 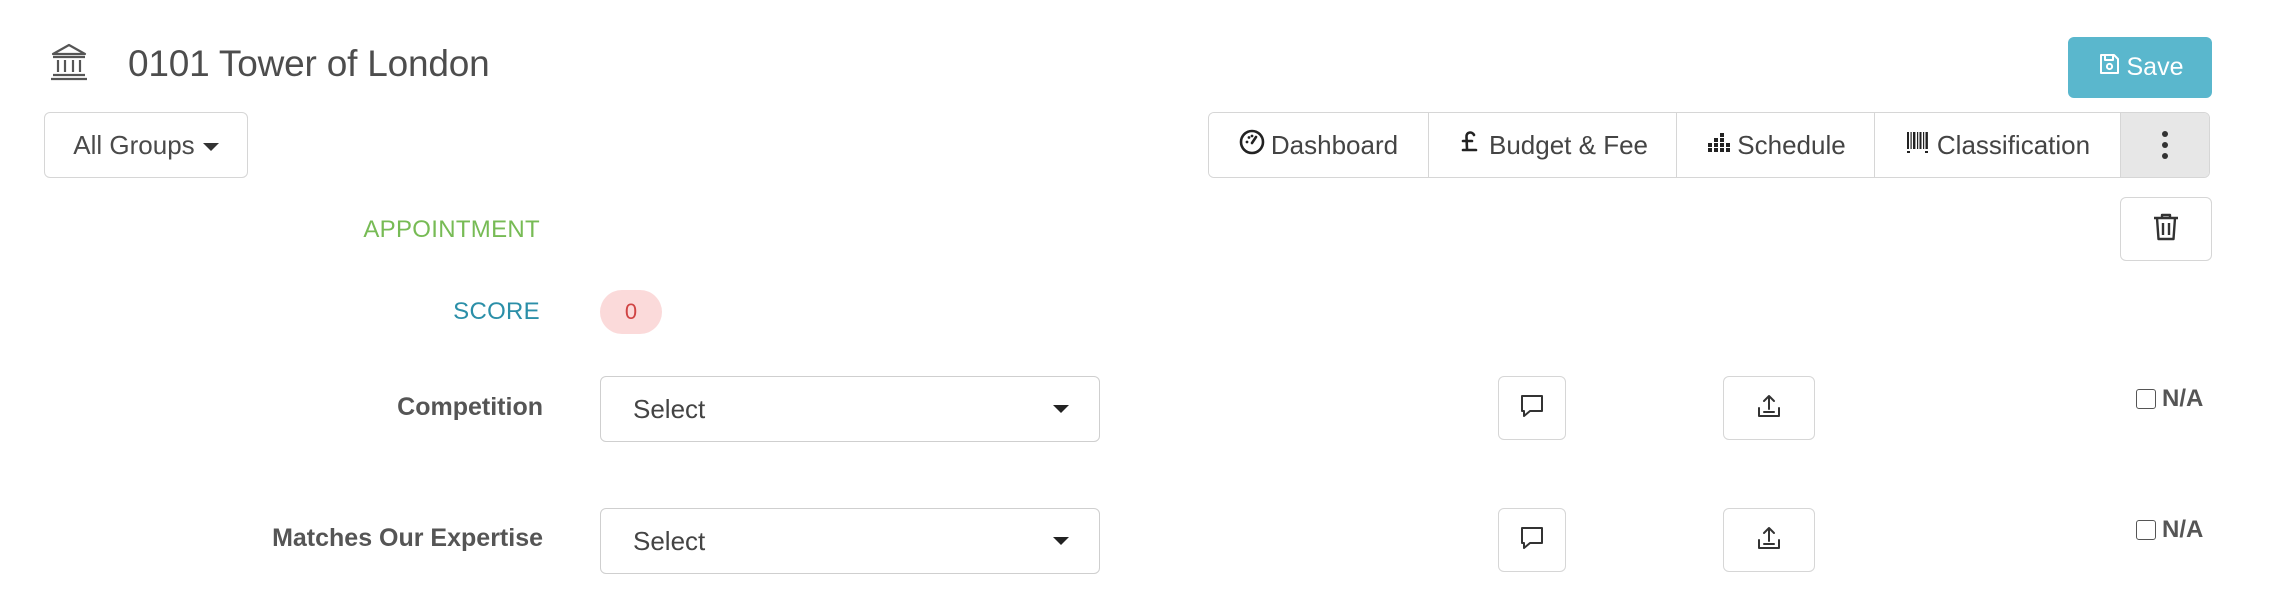 I want to click on groups-dropdown: All Groups, so click(x=146, y=145).